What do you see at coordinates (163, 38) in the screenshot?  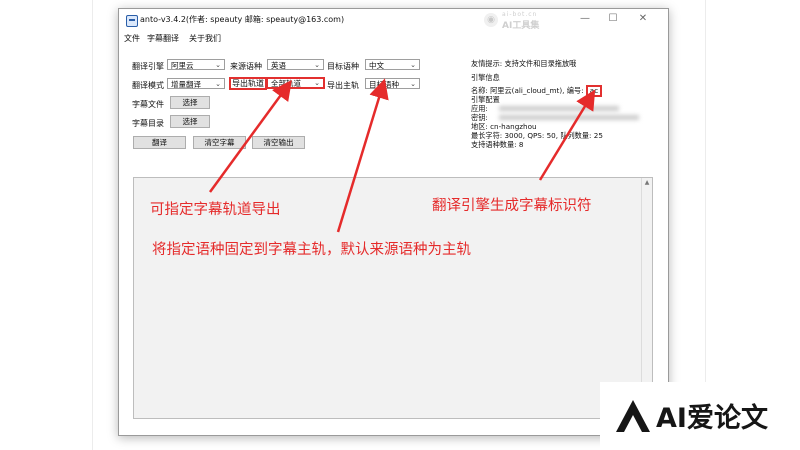 I see `menu-subtitle-translate: 字幕翻译` at bounding box center [163, 38].